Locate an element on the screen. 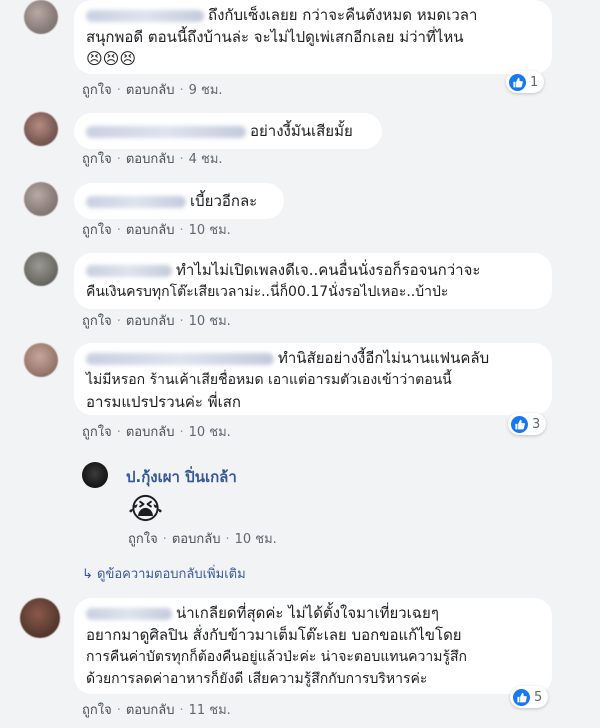 This screenshot has height=728, width=600. reply-avatar is located at coordinates (95, 475).